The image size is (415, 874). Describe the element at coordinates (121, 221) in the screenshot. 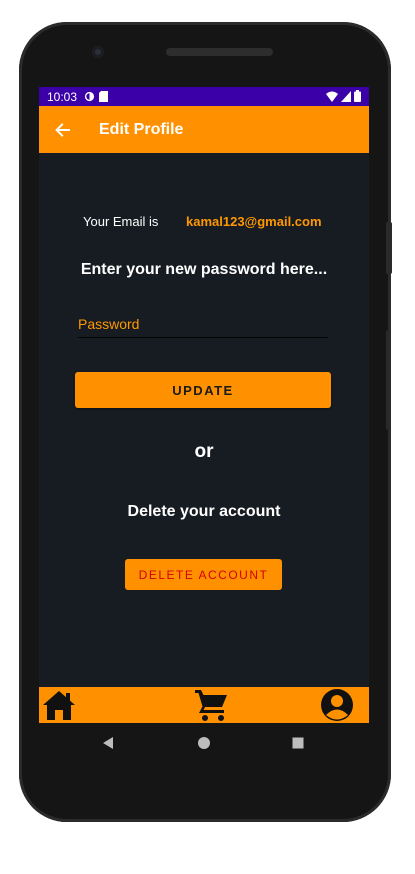

I see `email-label: Your Email is` at that location.